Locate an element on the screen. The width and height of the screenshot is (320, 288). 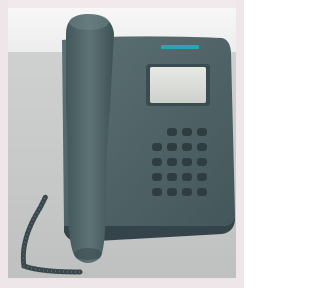
display-screen-icon is located at coordinates (178, 85).